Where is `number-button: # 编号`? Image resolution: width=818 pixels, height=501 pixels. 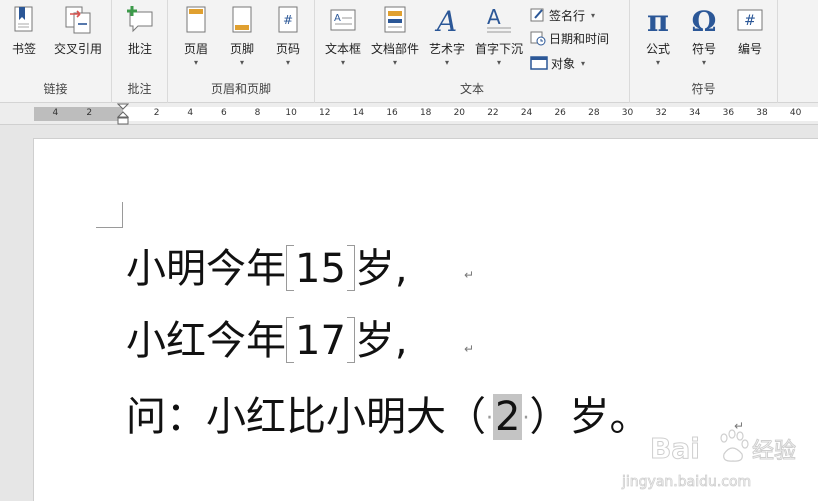
number-button: # 编号 is located at coordinates (750, 30).